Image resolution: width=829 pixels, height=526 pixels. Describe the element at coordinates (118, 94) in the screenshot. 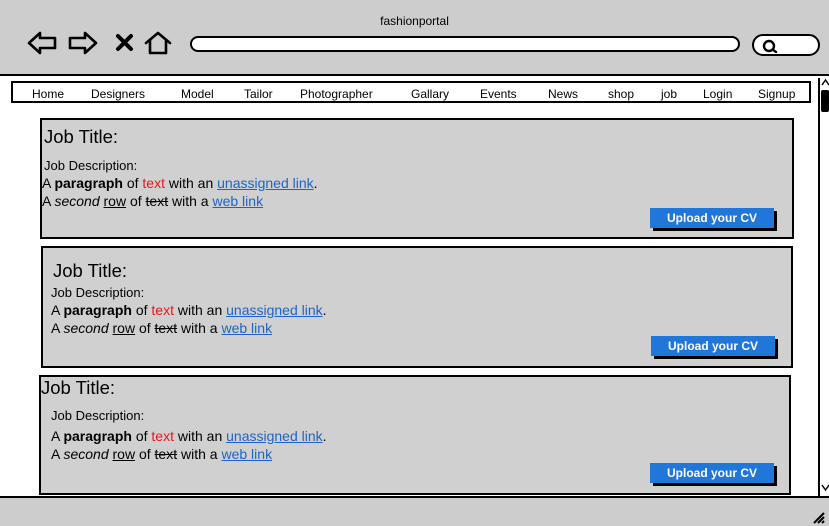

I see `menu-item-designers: Designers` at that location.